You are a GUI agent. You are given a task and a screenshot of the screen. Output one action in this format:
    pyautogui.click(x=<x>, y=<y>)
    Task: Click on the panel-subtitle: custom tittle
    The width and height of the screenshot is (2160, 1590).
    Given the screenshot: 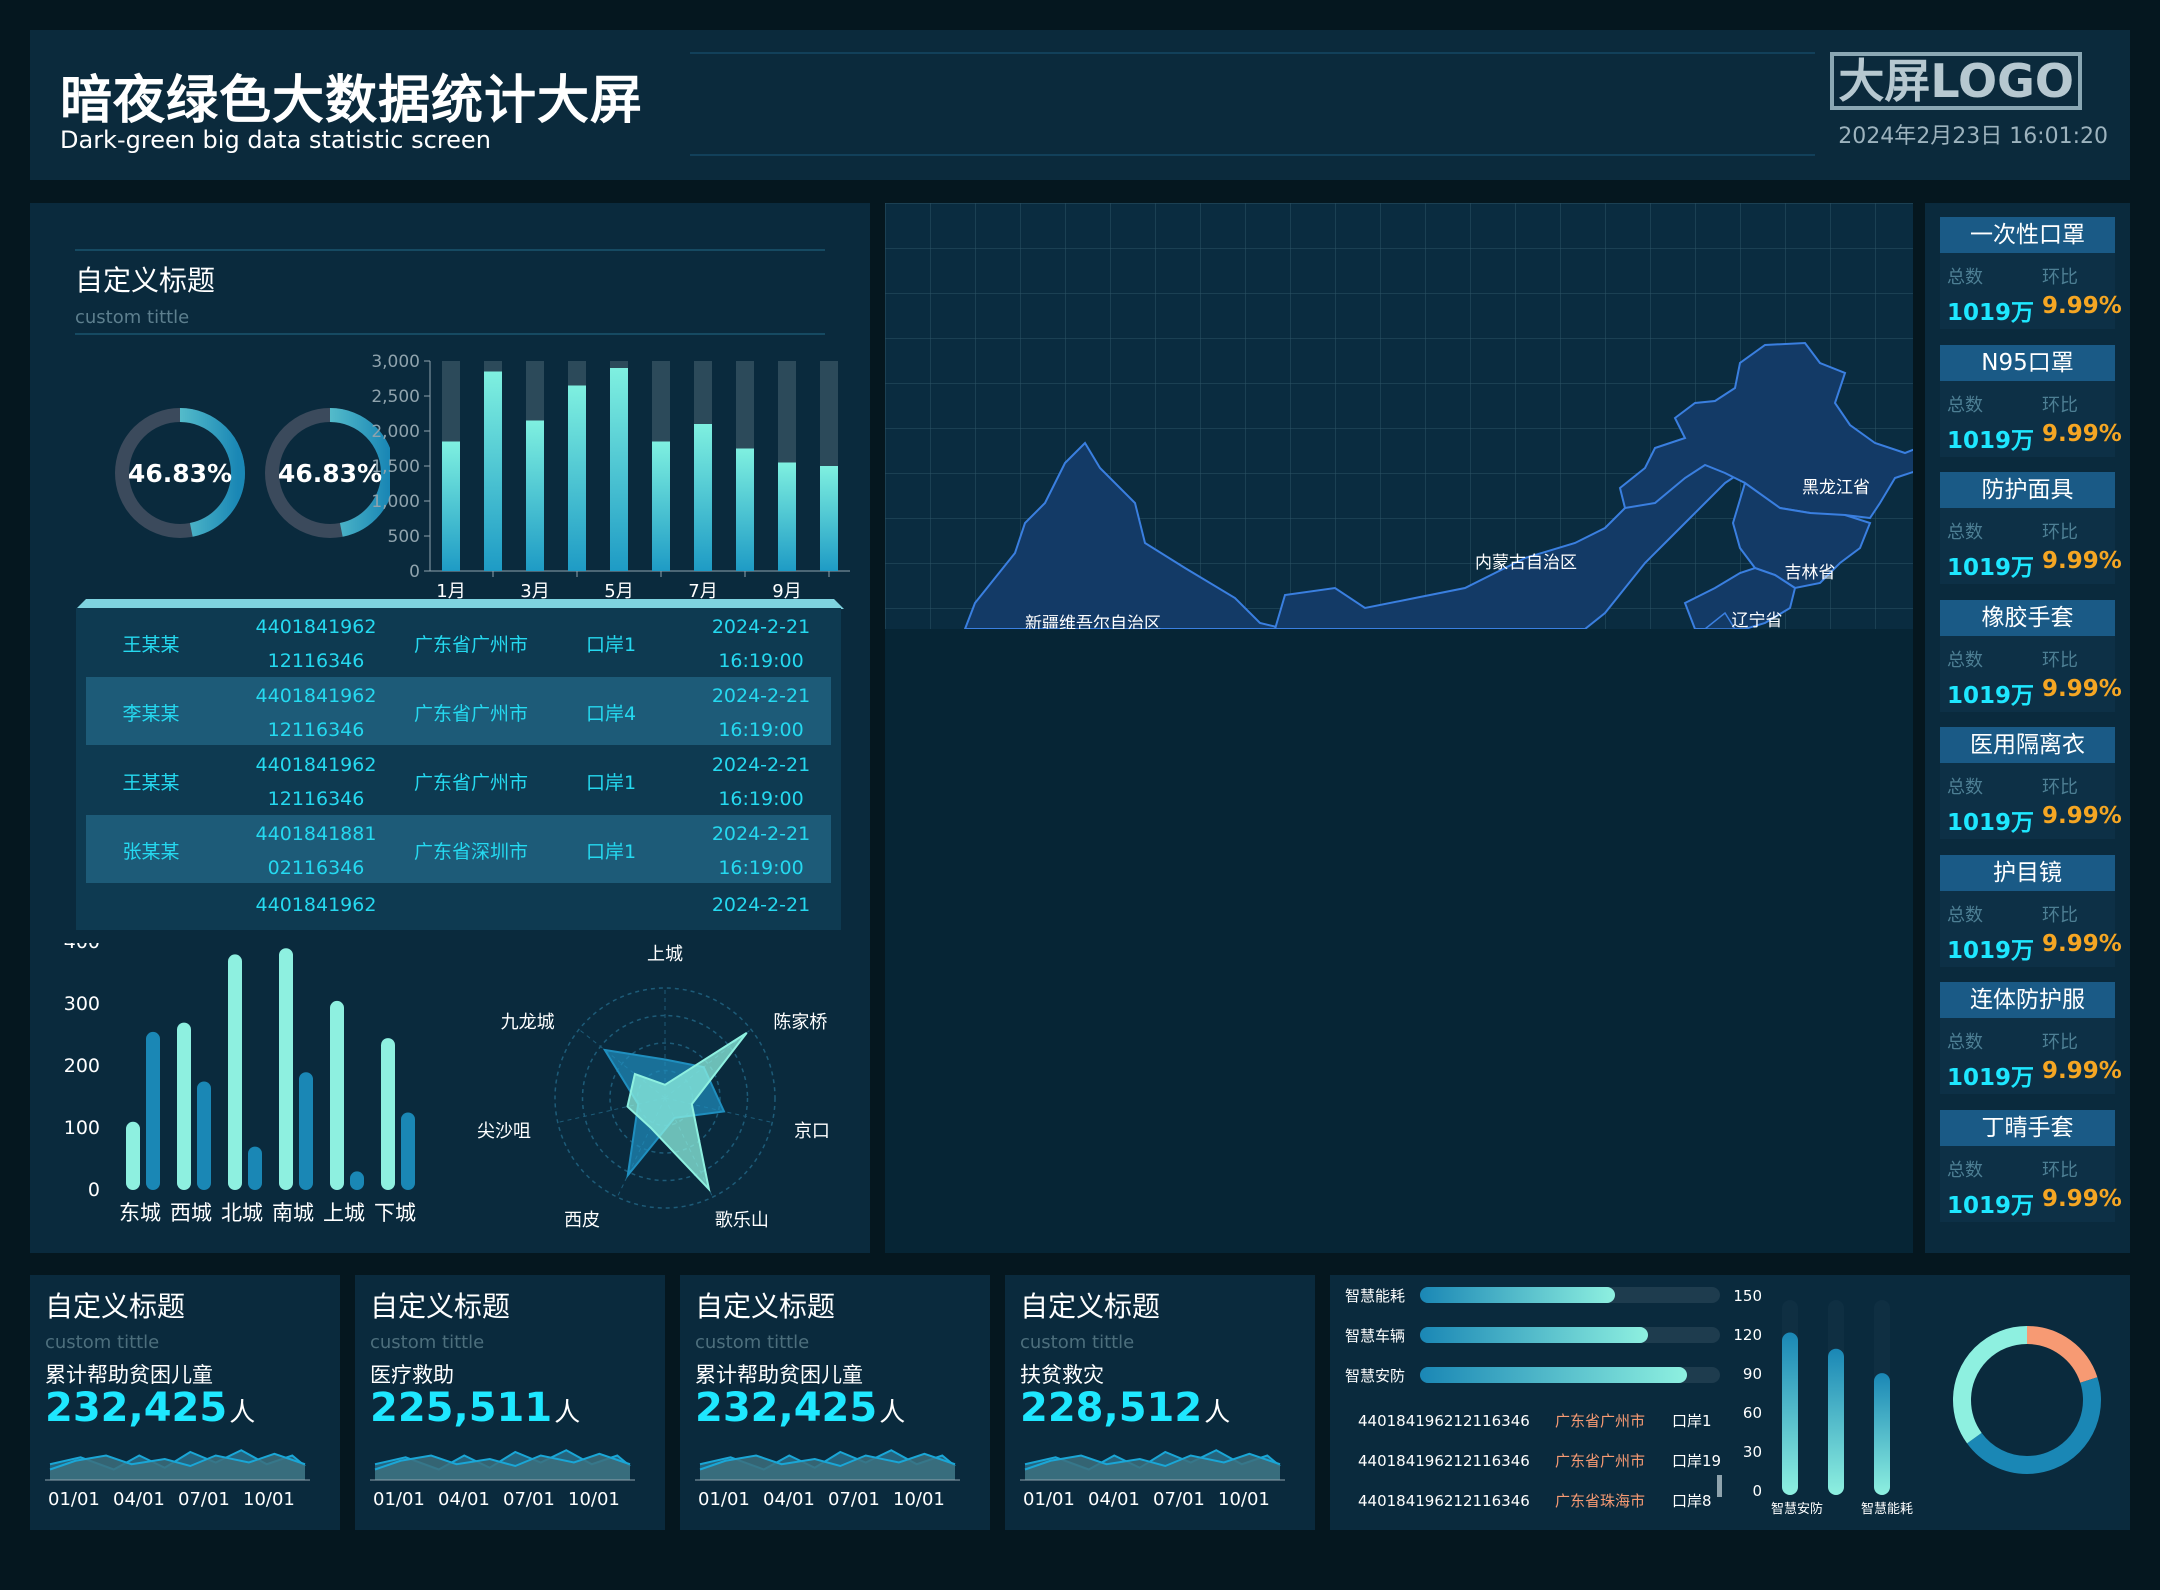 What is the action you would take?
    pyautogui.click(x=132, y=317)
    